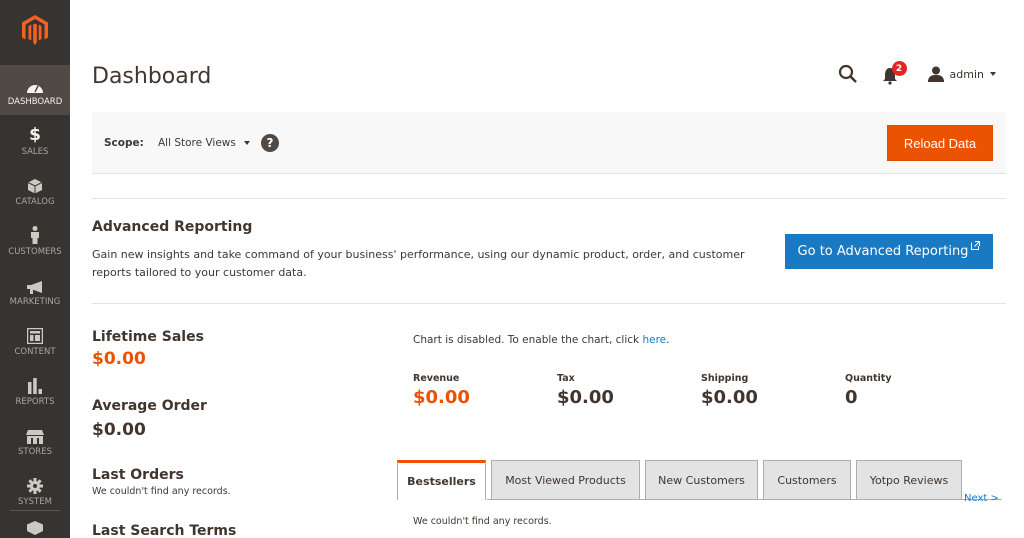  I want to click on sidebar-item-label: Stores, so click(35, 451).